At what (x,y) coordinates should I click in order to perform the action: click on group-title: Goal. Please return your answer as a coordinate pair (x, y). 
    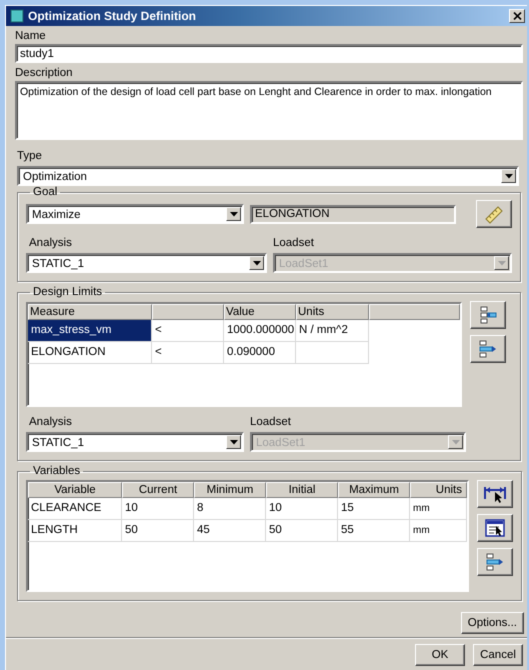
    Looking at the image, I should click on (45, 192).